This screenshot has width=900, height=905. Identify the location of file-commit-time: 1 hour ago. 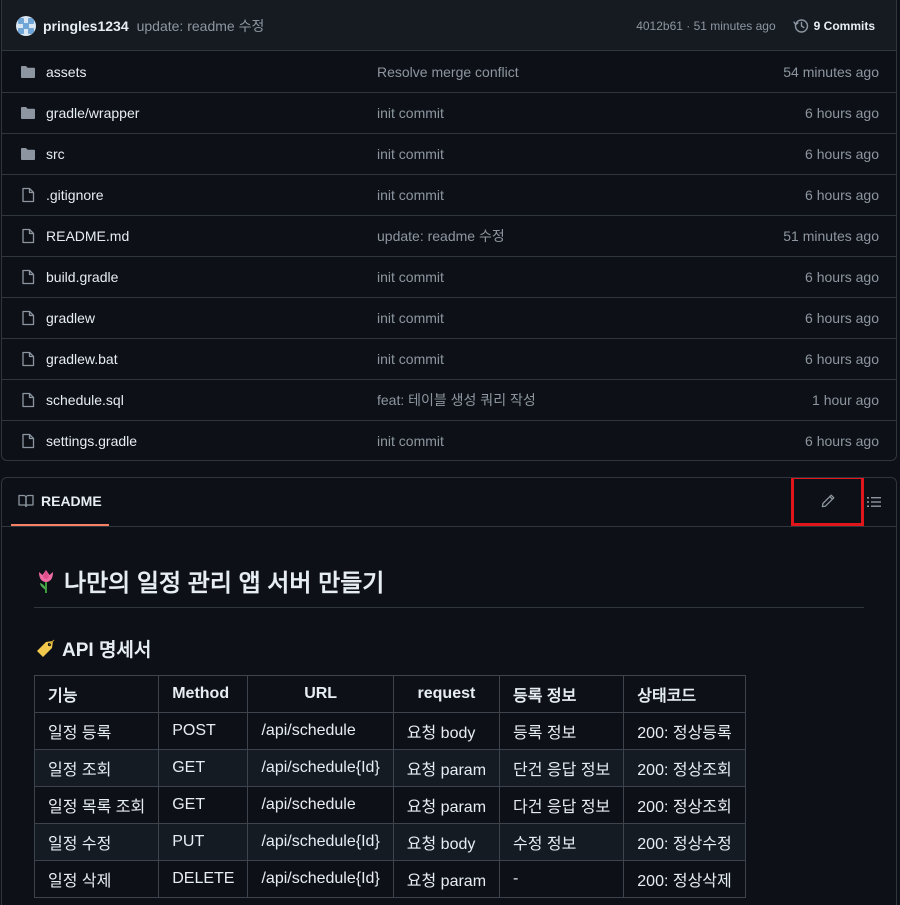
(845, 400).